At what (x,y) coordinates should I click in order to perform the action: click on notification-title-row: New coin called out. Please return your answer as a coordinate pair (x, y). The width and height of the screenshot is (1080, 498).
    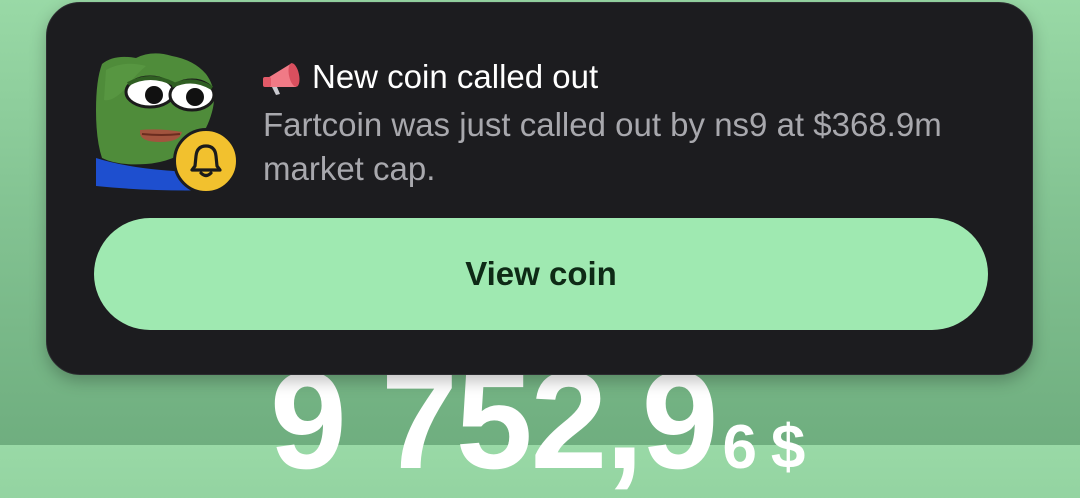
    Looking at the image, I should click on (430, 77).